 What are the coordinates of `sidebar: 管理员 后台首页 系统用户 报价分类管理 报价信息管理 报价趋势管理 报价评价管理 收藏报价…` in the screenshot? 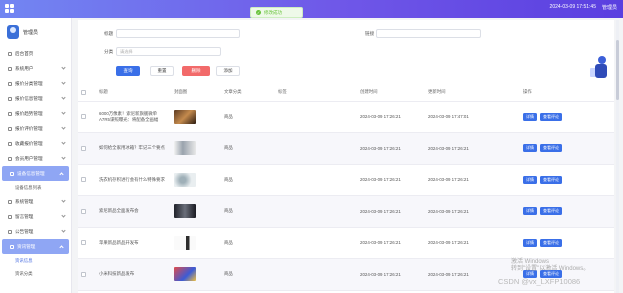 It's located at (36, 155).